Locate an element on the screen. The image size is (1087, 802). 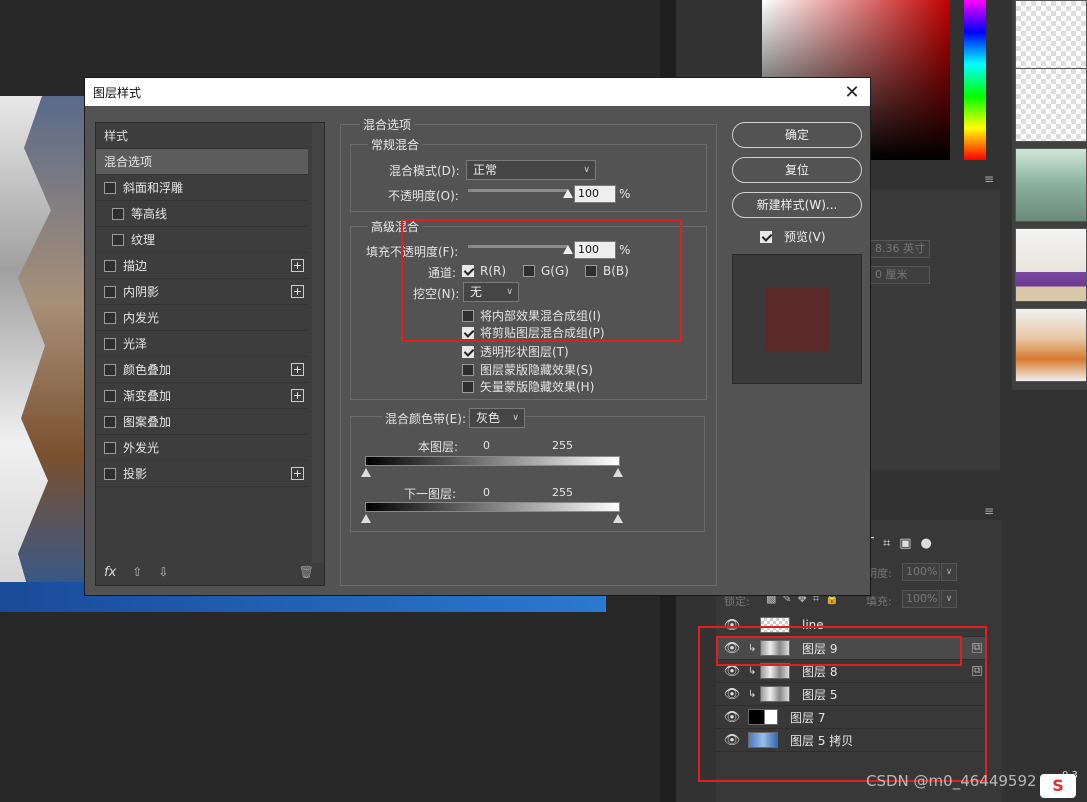
style-item-contour: 等高线 is located at coordinates (202, 214).